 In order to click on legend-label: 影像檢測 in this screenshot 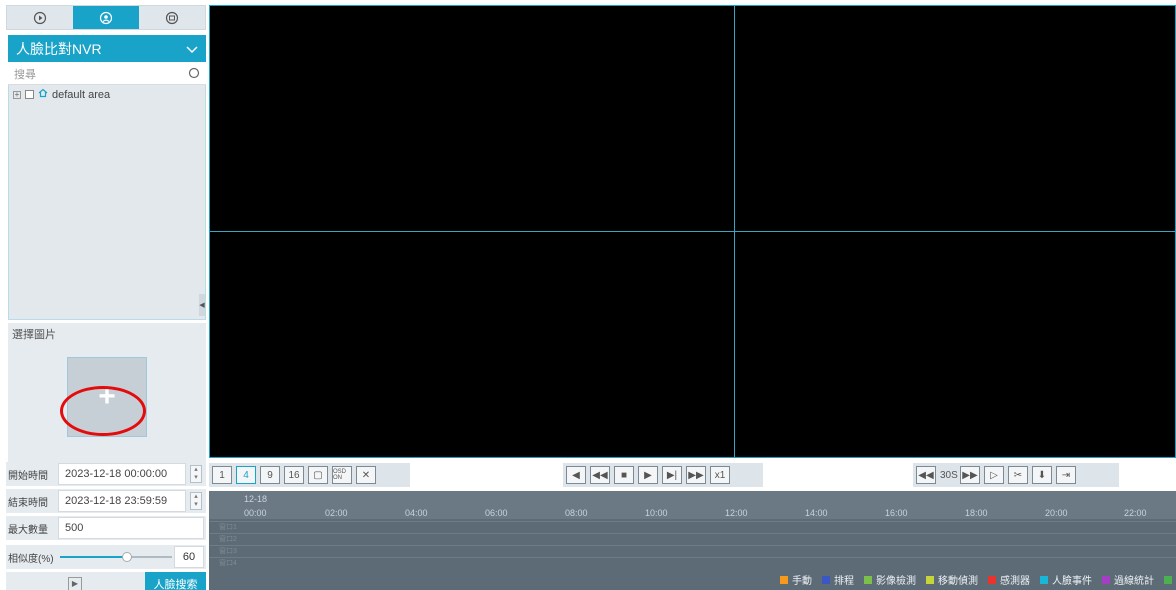, I will do `click(896, 581)`.